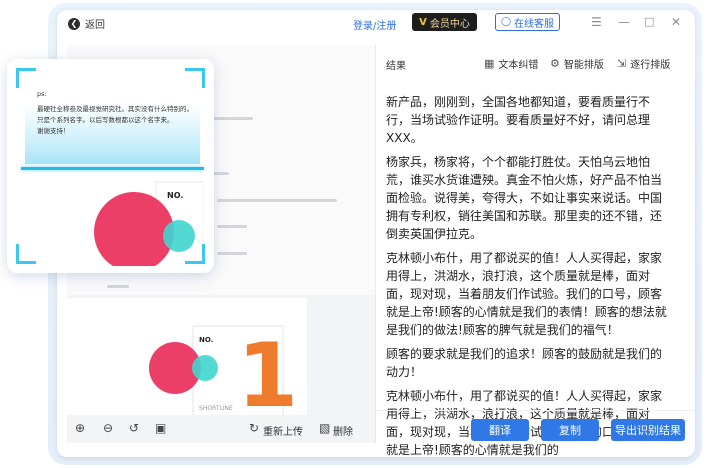 Image resolution: width=706 pixels, height=468 pixels. Describe the element at coordinates (622, 63) in the screenshot. I see `line-layout-icon: ⇲` at that location.